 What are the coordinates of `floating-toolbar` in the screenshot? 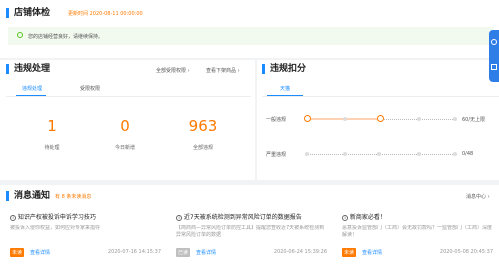 It's located at (494, 56).